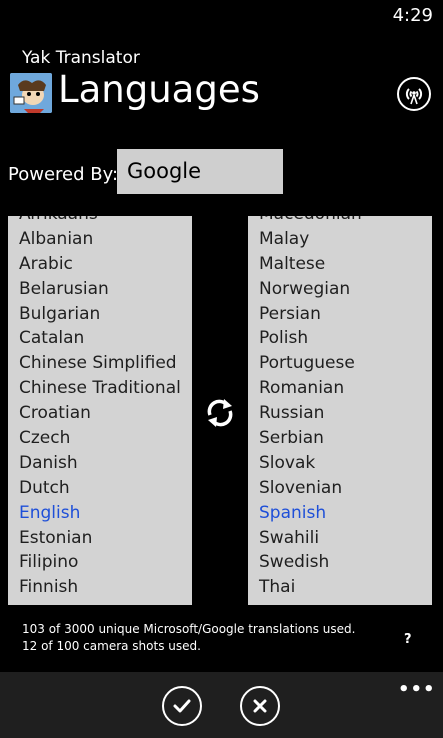 This screenshot has width=443, height=738. Describe the element at coordinates (63, 174) in the screenshot. I see `powered-by-label: Powered By:` at that location.